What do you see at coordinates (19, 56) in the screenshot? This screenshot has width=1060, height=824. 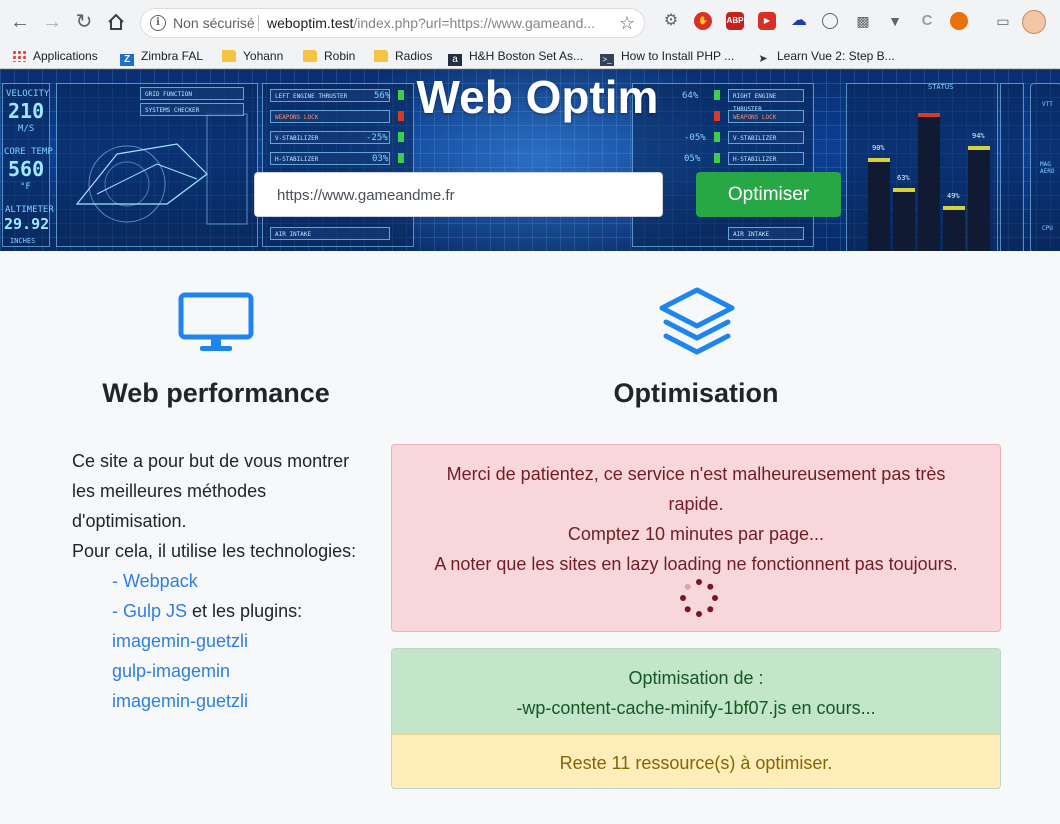 I see `apps-grid-icon` at bounding box center [19, 56].